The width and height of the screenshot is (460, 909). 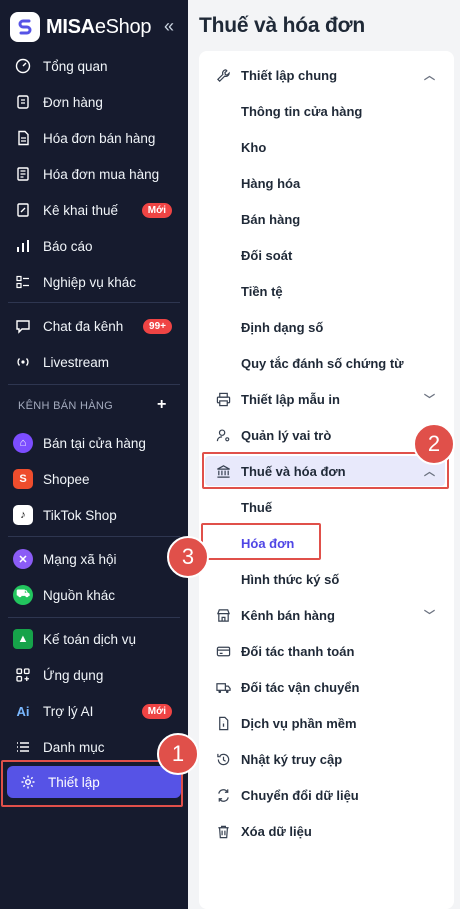 What do you see at coordinates (300, 687) in the screenshot?
I see `settings-group-label: Đối tác vận chuyển` at bounding box center [300, 687].